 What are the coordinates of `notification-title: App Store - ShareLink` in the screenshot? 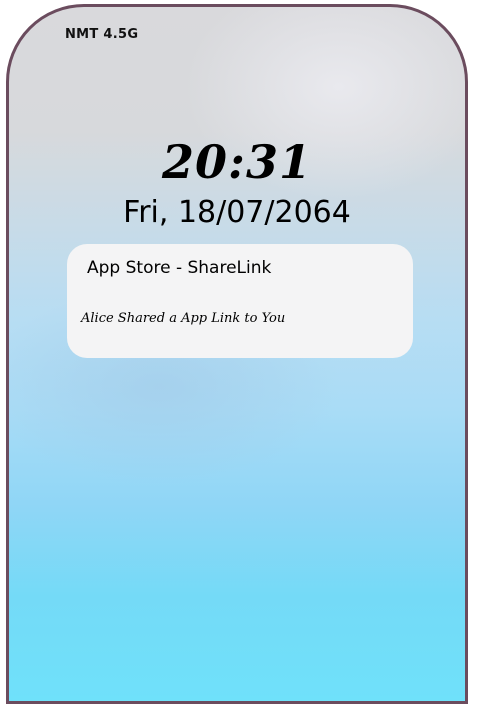 It's located at (179, 268).